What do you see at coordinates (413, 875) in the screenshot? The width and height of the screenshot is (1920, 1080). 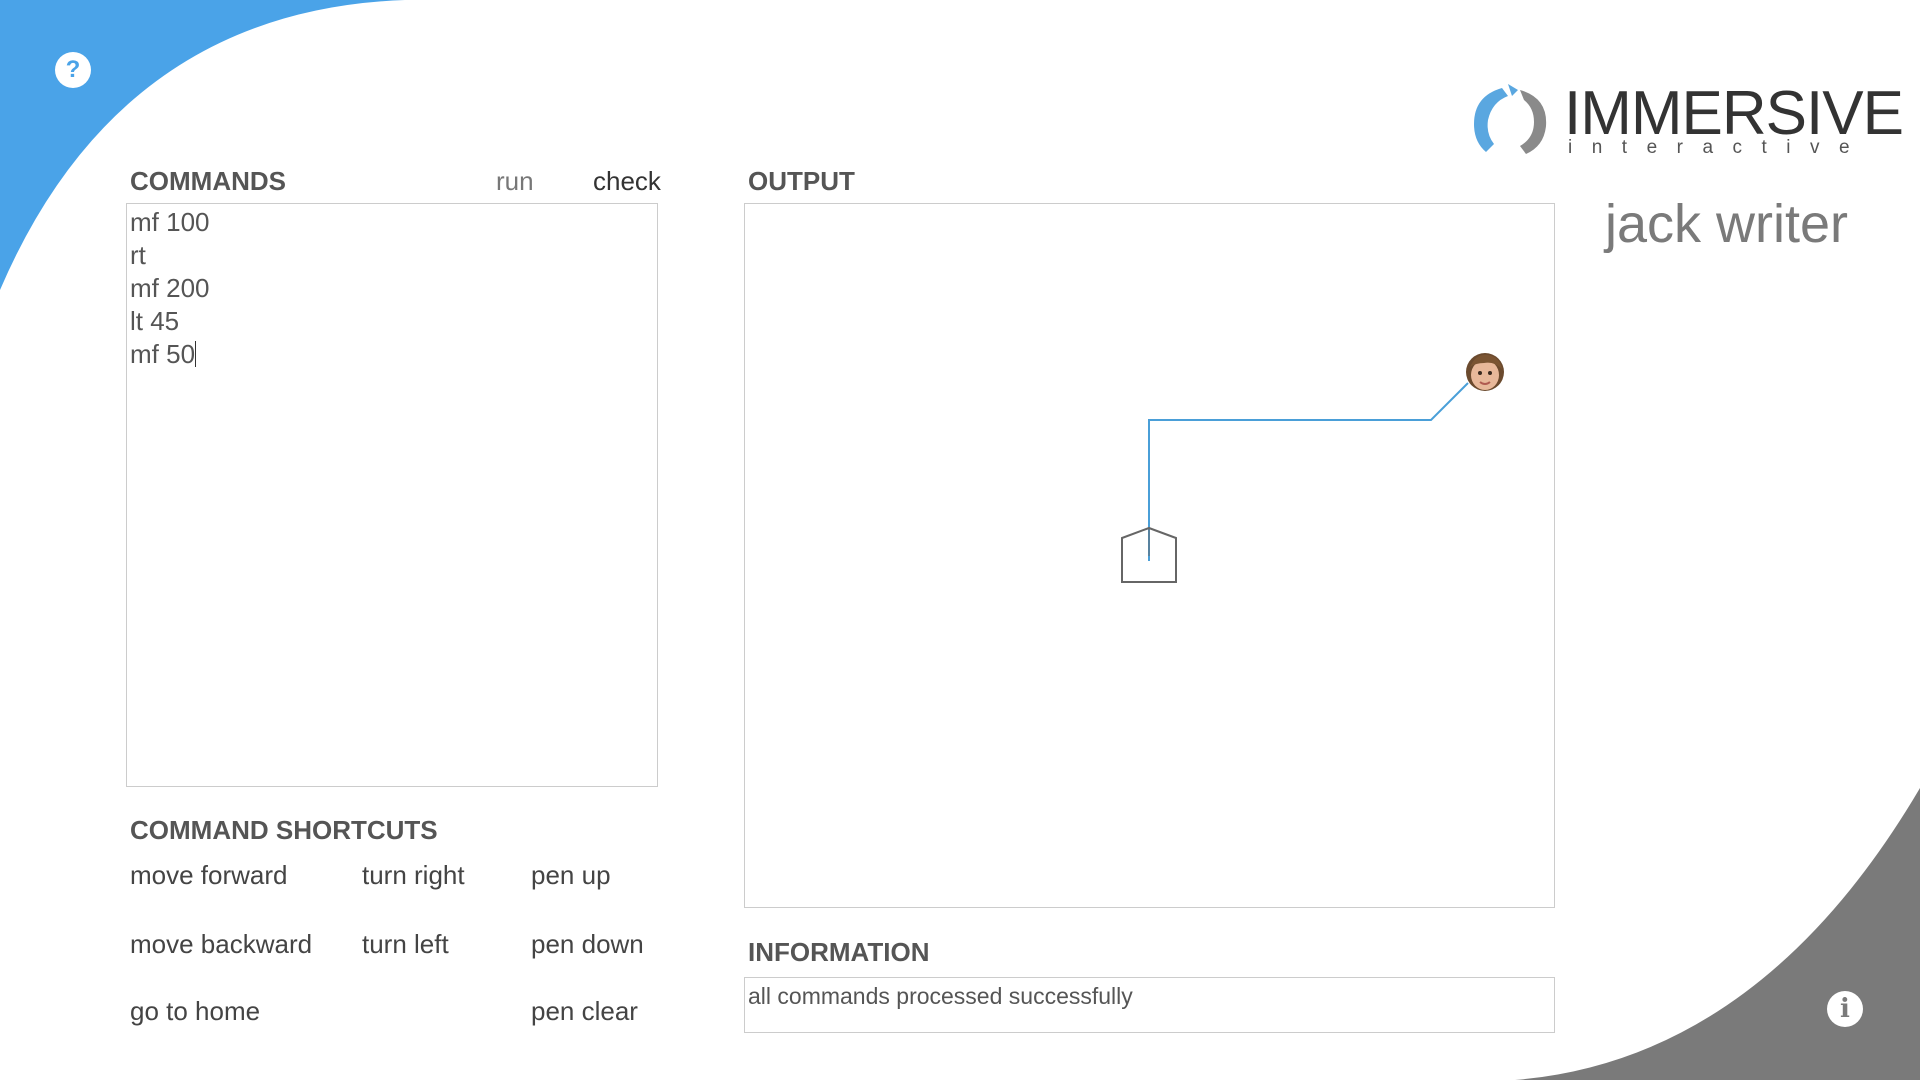 I see `turn-right-button: turn right` at bounding box center [413, 875].